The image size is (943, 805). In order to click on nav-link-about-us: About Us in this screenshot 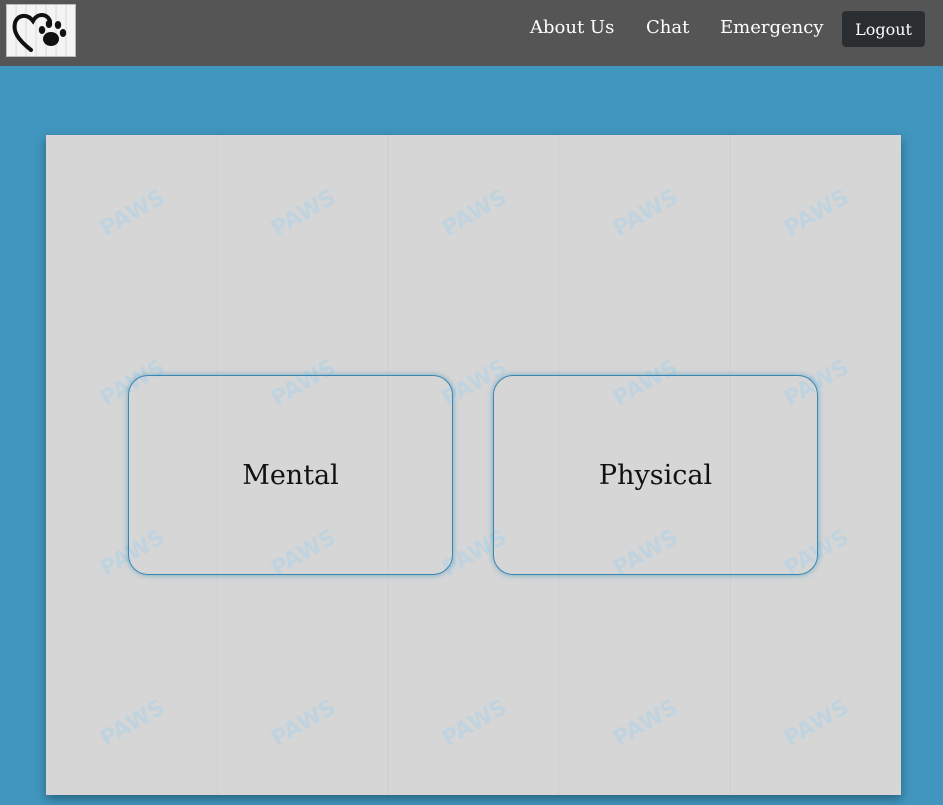, I will do `click(572, 28)`.